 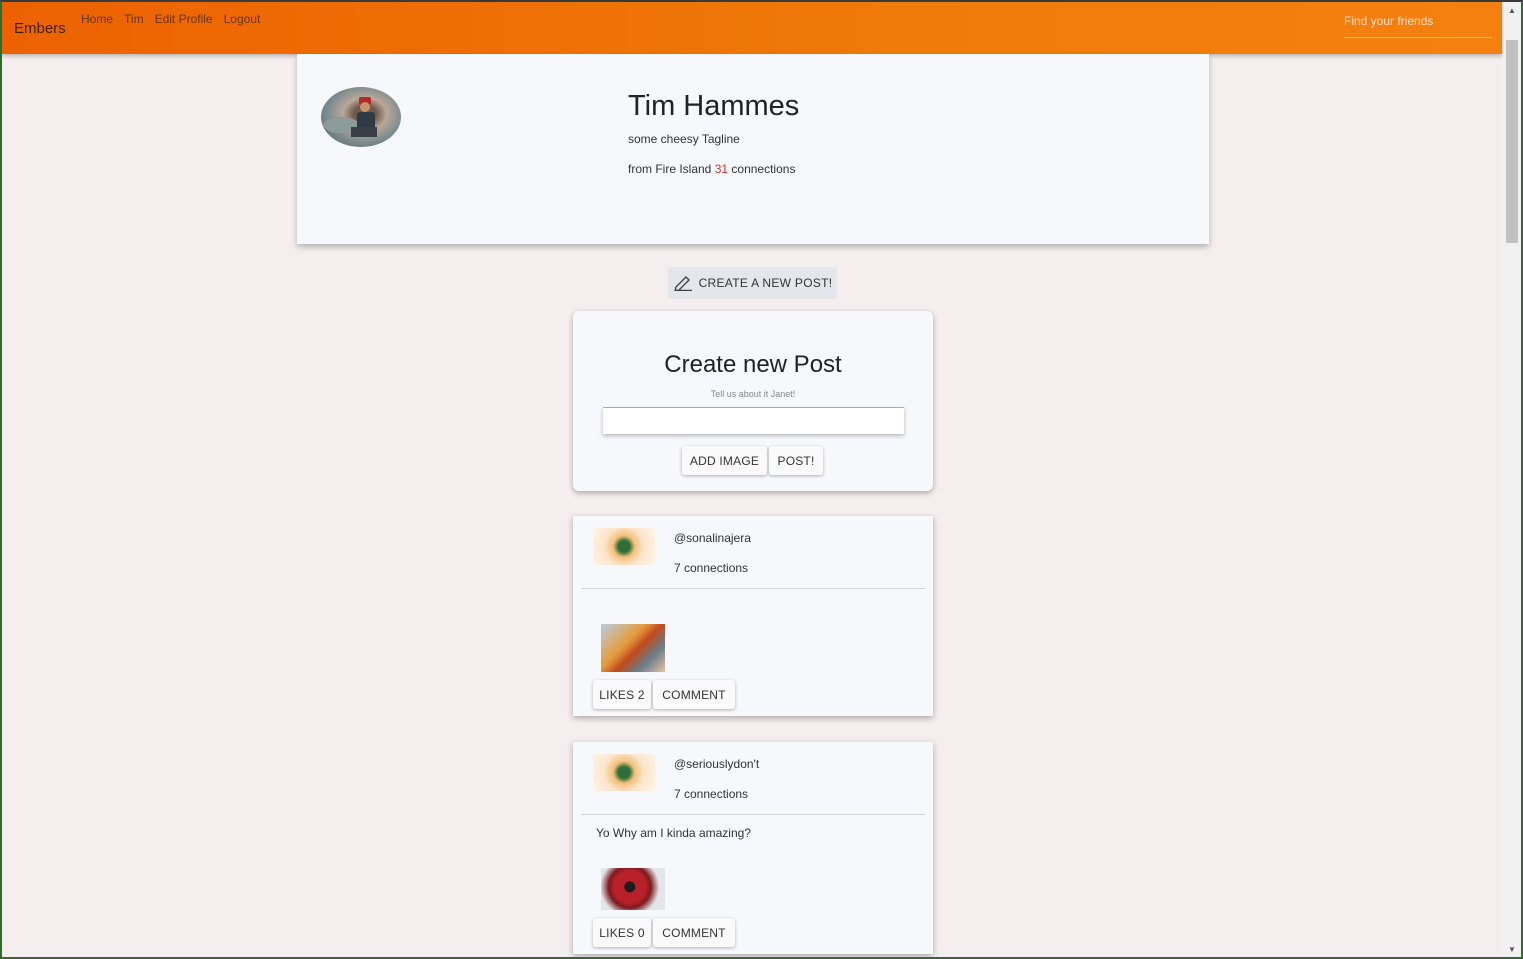 I want to click on profile-meta: from Fire Island 31 connections, so click(x=711, y=169).